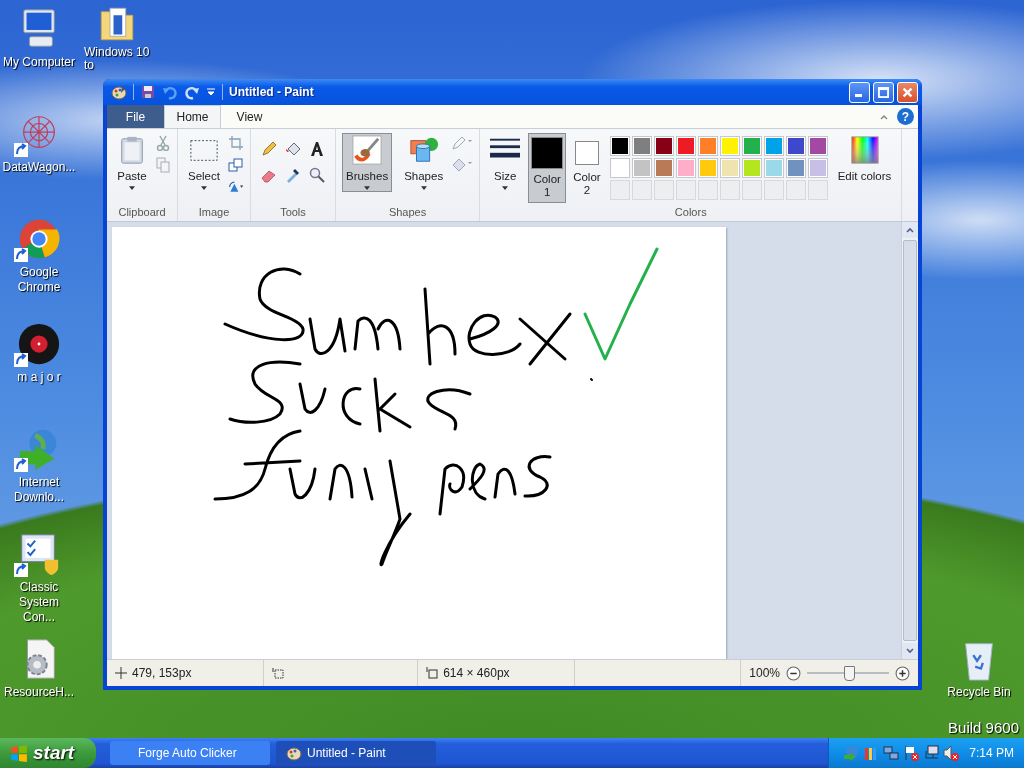 The image size is (1024, 768). I want to click on taskbar-button: Forge Auto Clicker, so click(190, 753).